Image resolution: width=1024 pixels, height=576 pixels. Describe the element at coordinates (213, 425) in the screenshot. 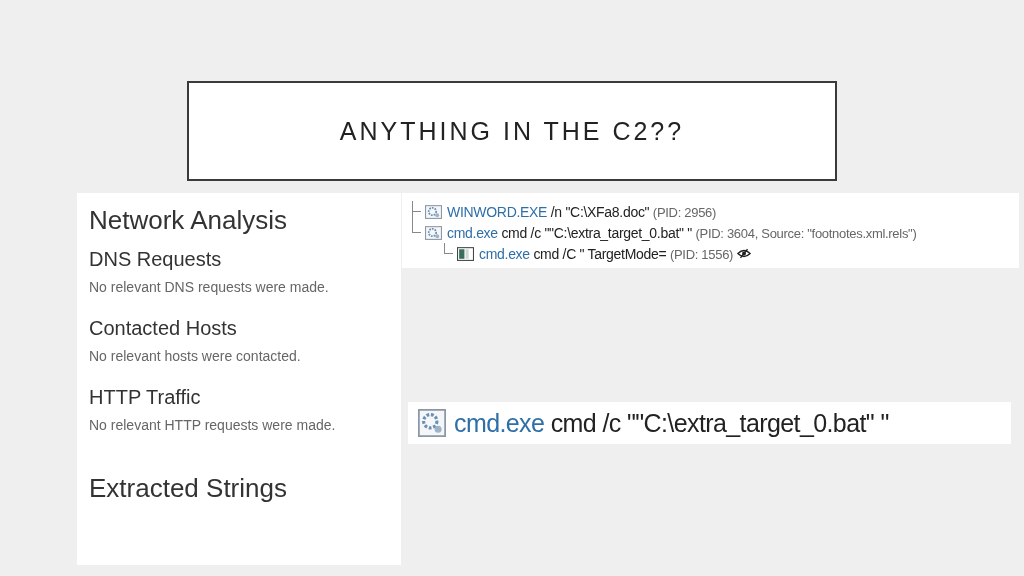

I see `section-note: No relevant HTTP requests were made.` at that location.